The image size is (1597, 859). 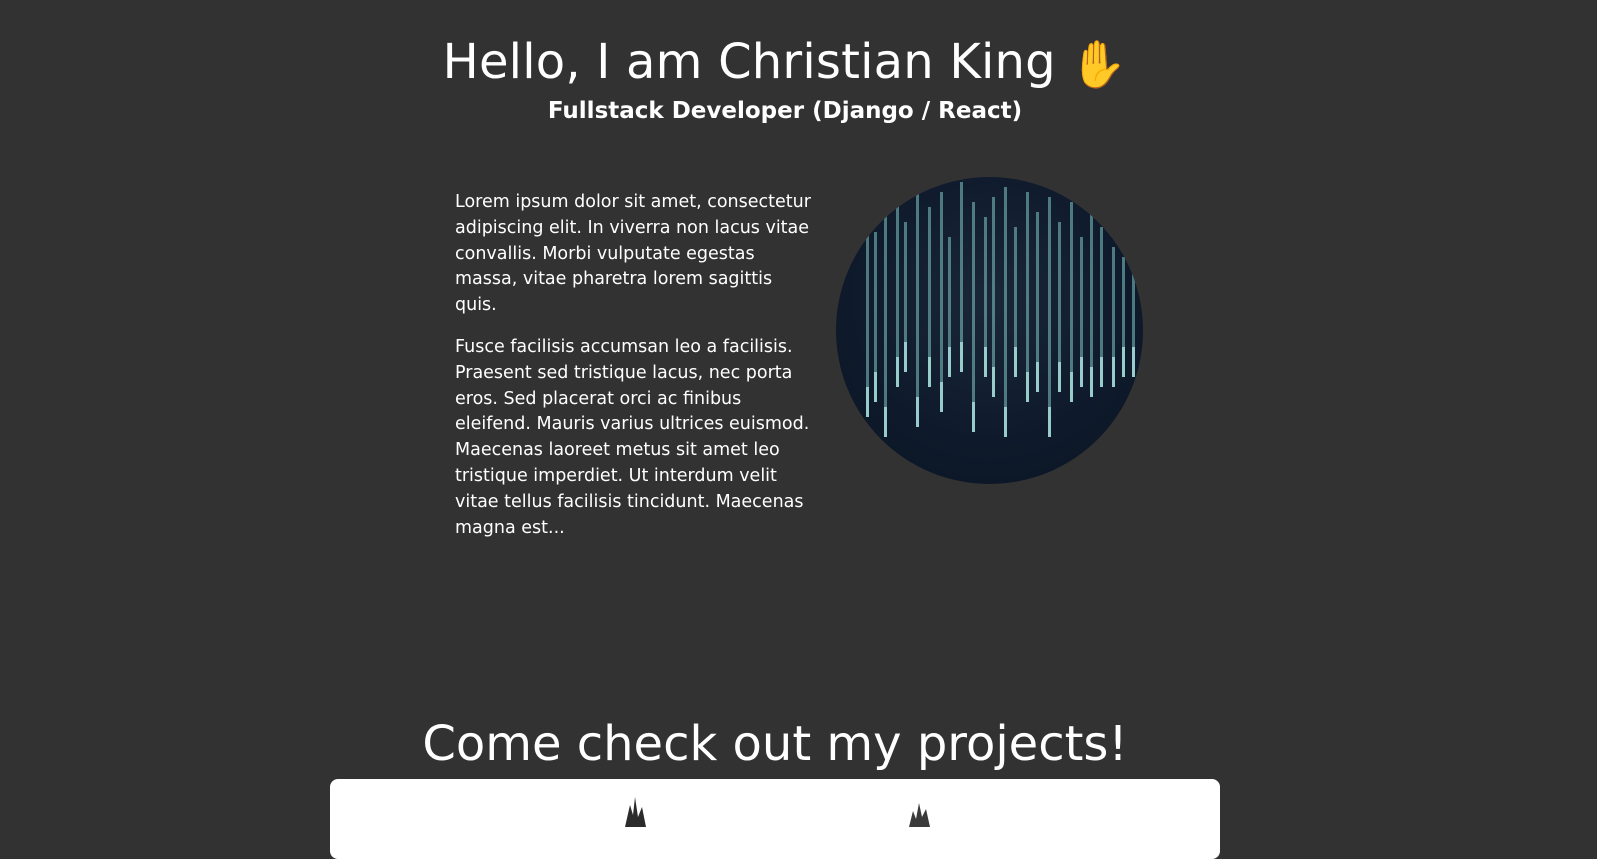 I want to click on profile-avatar, so click(x=989, y=330).